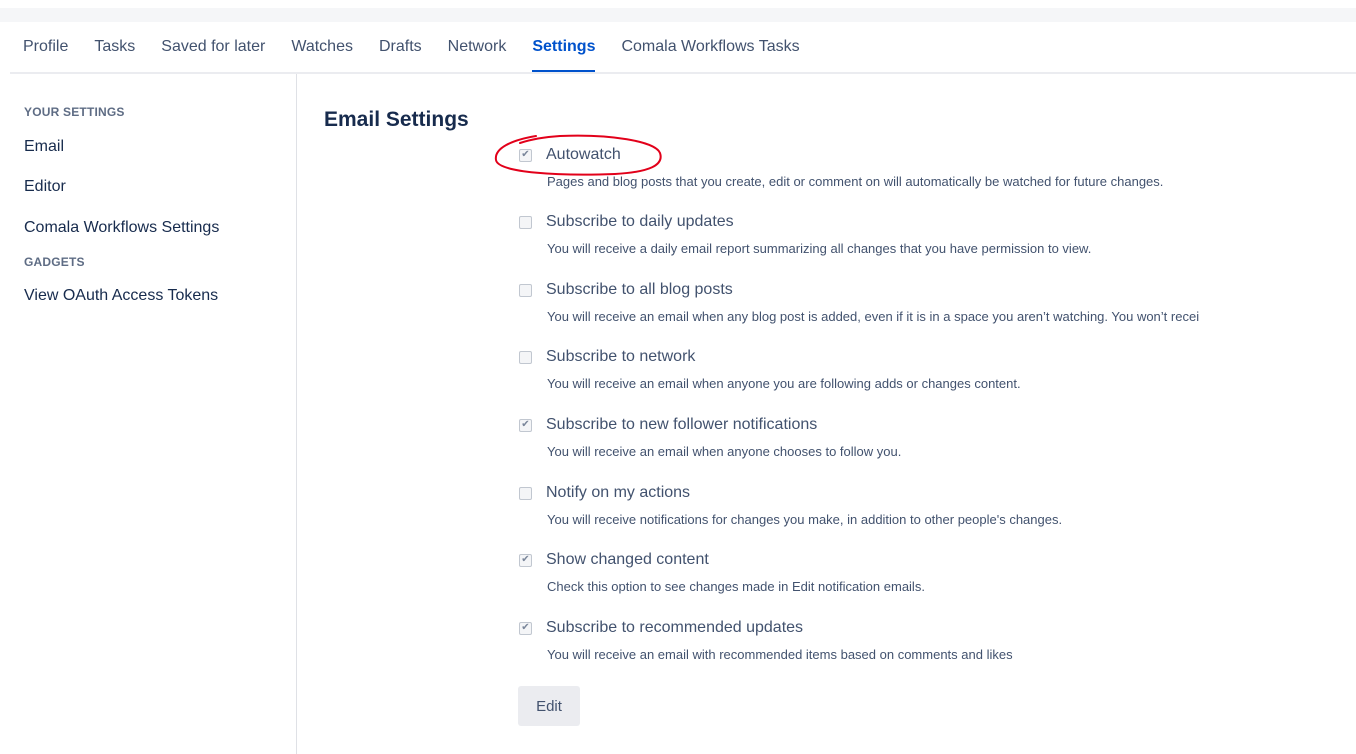  What do you see at coordinates (400, 39) in the screenshot?
I see `tab-drafts: Drafts` at bounding box center [400, 39].